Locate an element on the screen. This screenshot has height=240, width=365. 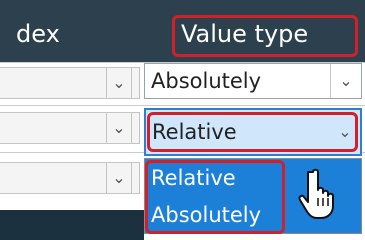
options-highlight-box is located at coordinates (215, 197).